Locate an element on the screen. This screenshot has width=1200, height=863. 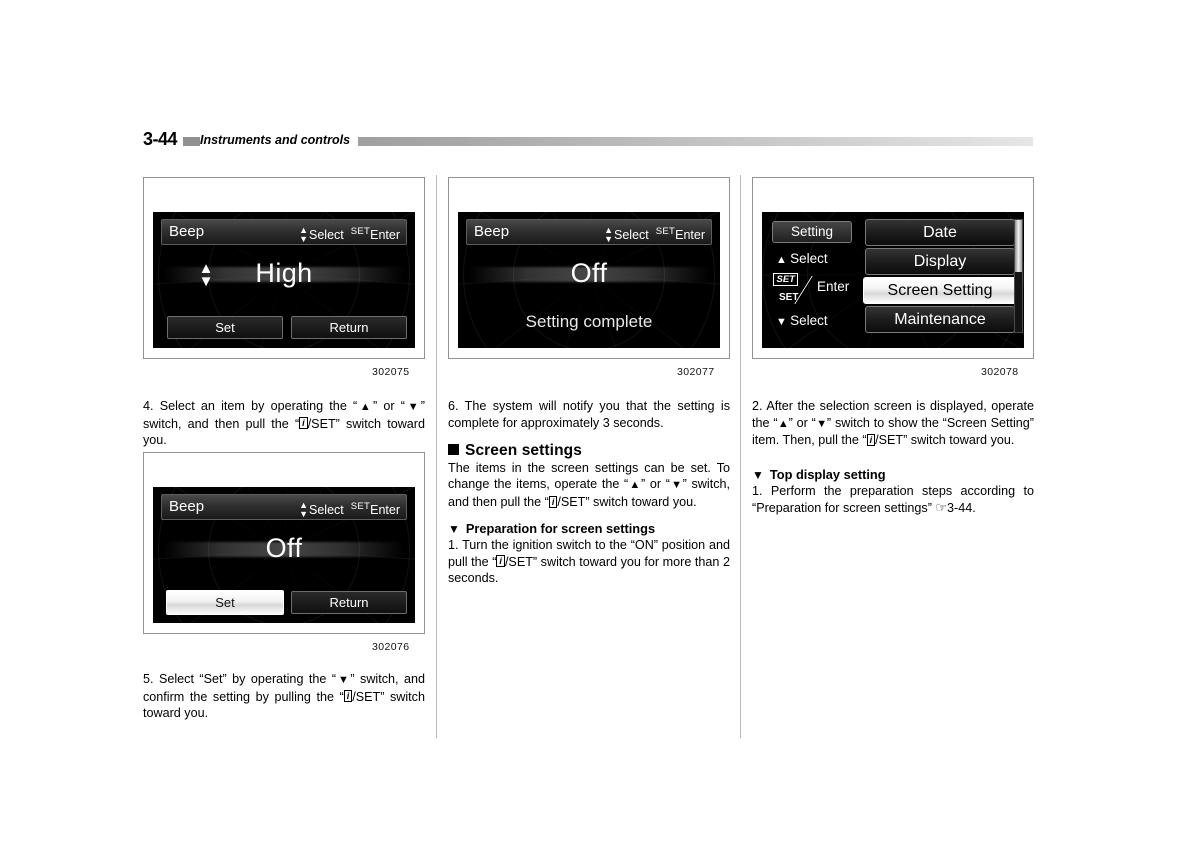
menu-item-maintenance: Maintenance is located at coordinates (940, 319).